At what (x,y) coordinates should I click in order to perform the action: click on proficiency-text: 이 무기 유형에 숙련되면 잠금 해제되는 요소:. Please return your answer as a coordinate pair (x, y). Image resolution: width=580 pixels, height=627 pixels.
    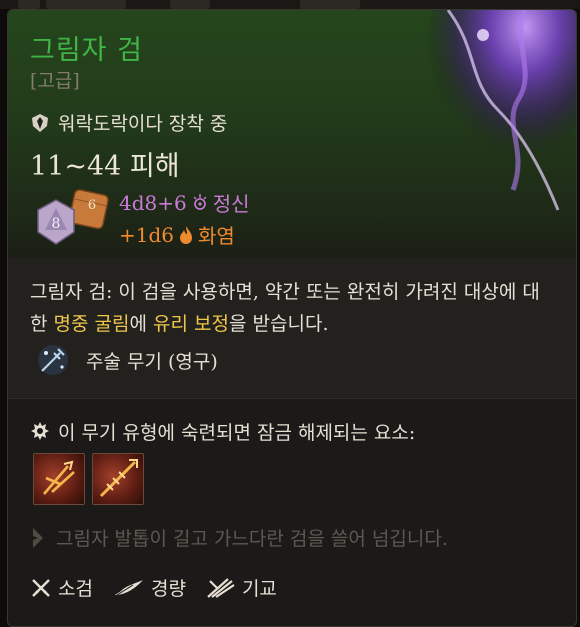
    Looking at the image, I should click on (237, 433).